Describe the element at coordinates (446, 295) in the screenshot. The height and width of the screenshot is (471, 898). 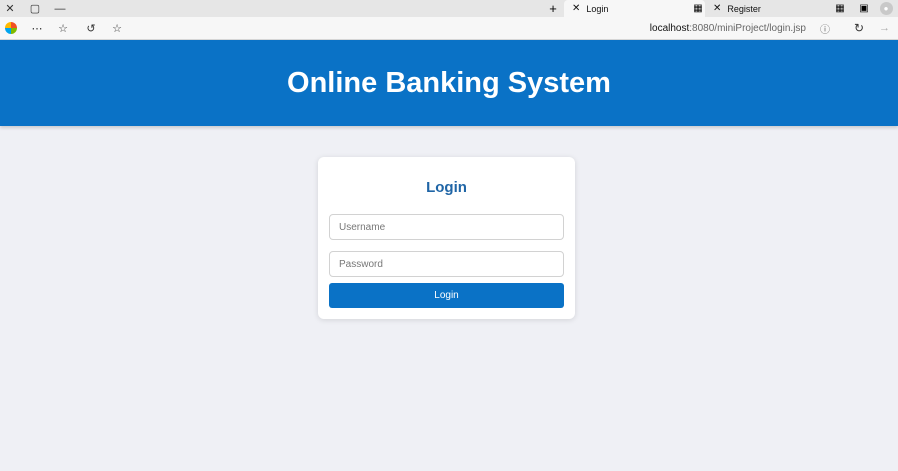
I see `login-button: Login` at that location.